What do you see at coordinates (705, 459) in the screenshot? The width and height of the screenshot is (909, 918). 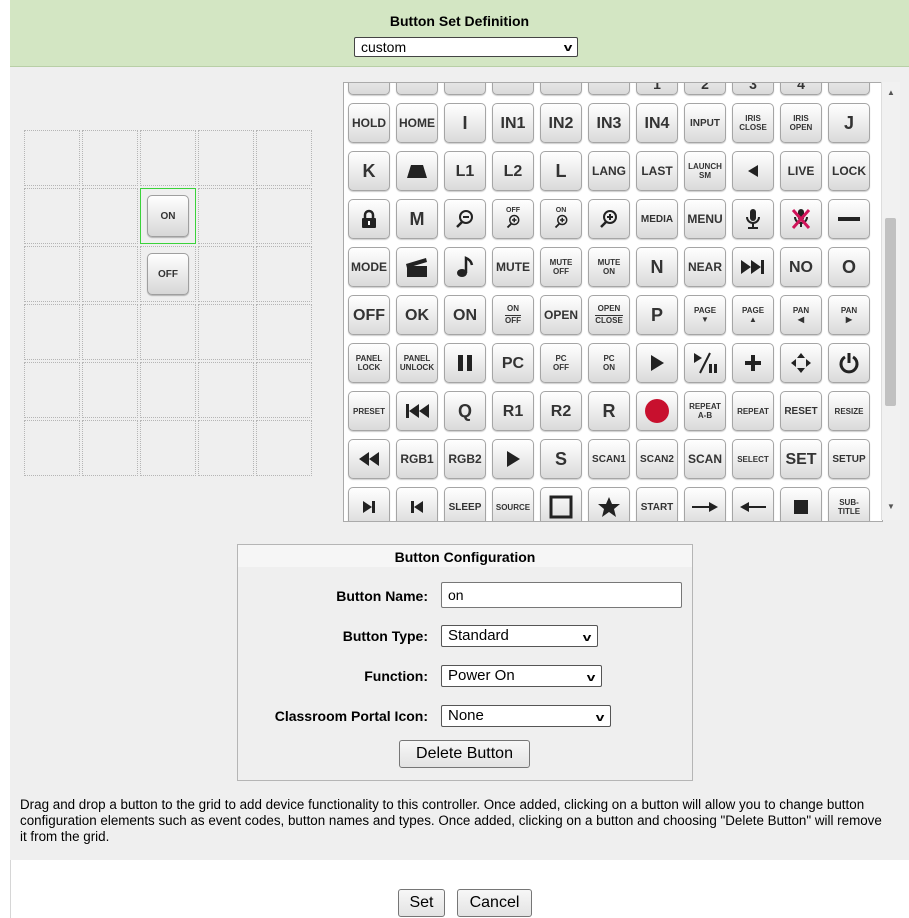 I see `palette-button-scan: SCAN` at bounding box center [705, 459].